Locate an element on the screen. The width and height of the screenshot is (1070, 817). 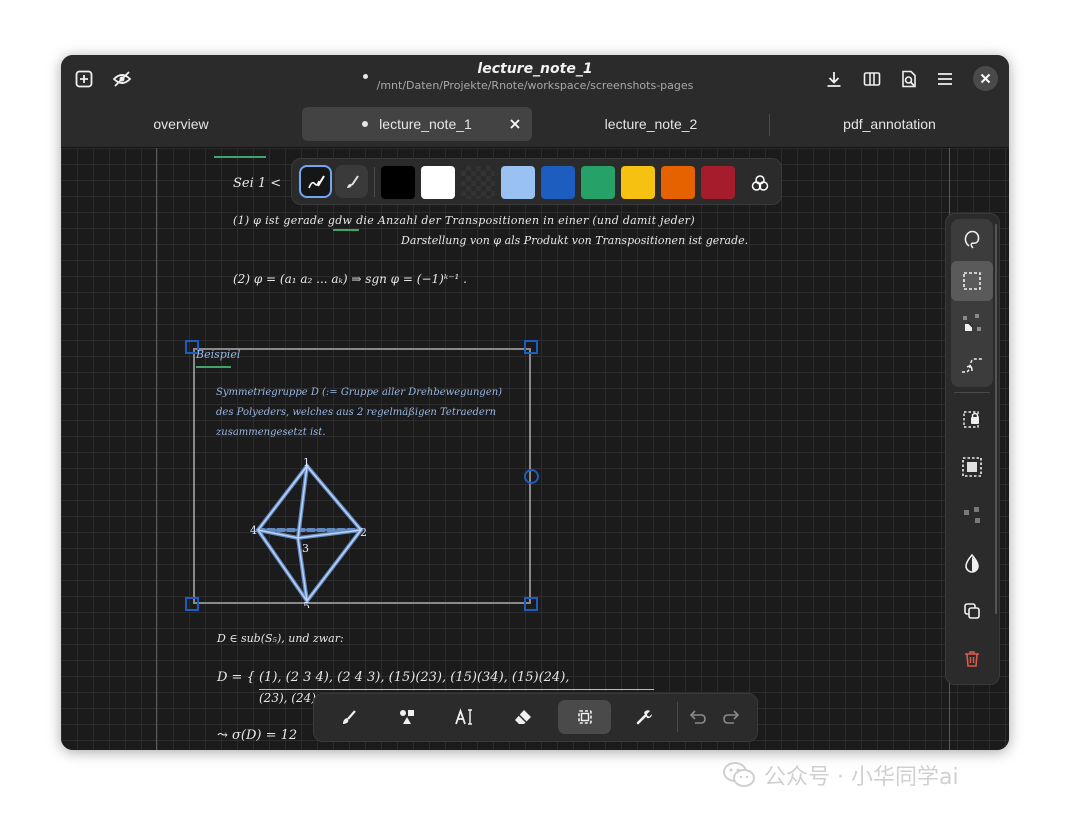
vertex-label-1: 1 is located at coordinates (306, 463).